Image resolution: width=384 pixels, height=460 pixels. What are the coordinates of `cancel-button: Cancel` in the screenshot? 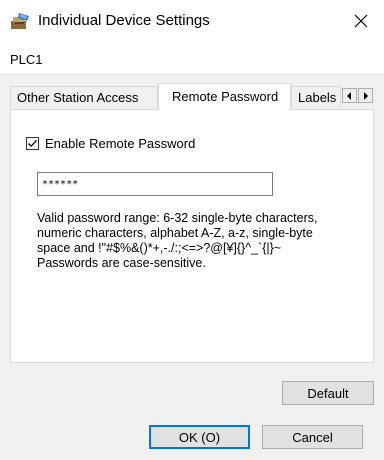 It's located at (312, 437).